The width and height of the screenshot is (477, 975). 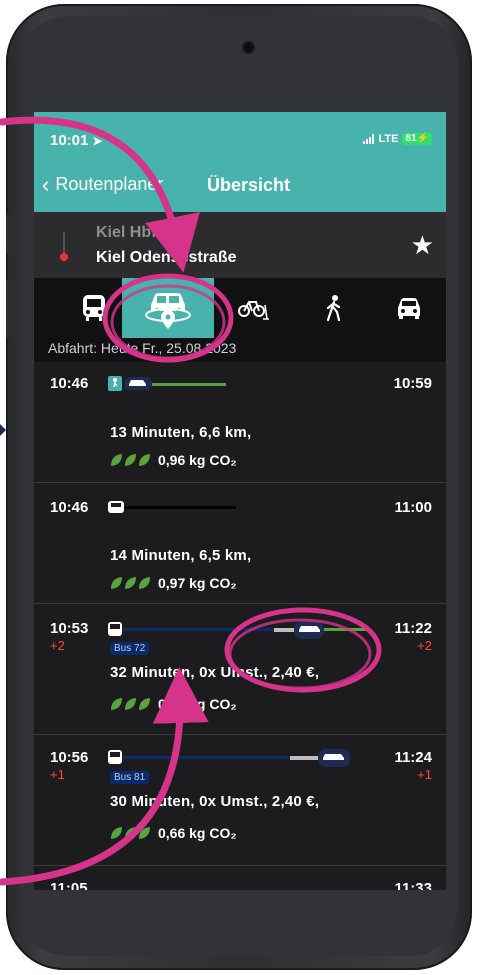 What do you see at coordinates (413, 507) in the screenshot?
I see `arrival-time: 11:00` at bounding box center [413, 507].